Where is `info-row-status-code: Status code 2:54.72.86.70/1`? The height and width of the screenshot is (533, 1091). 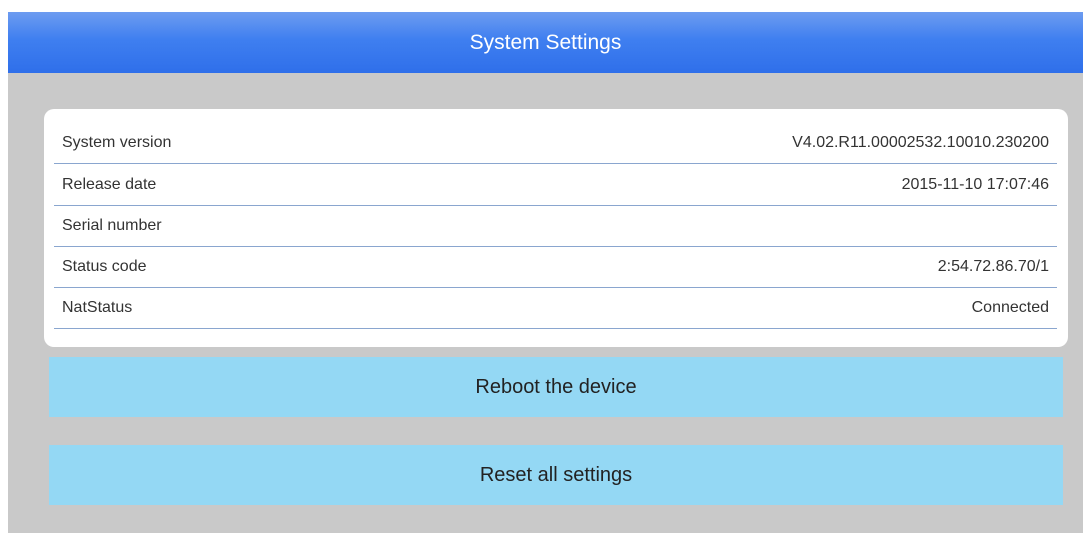
info-row-status-code: Status code 2:54.72.86.70/1 is located at coordinates (555, 267).